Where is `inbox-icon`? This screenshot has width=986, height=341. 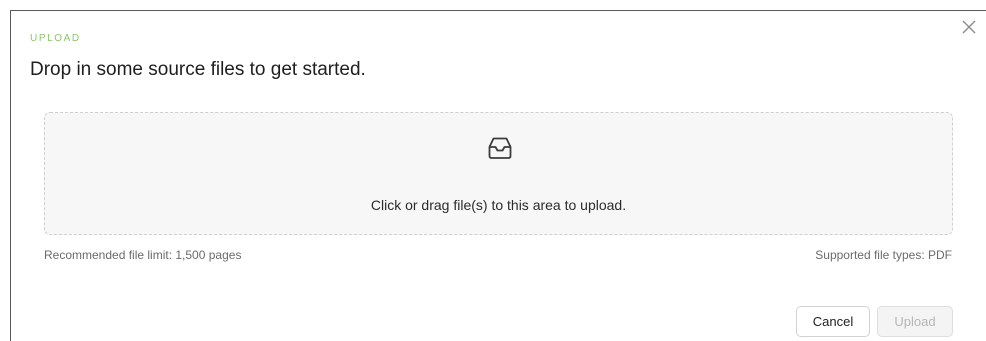
inbox-icon is located at coordinates (500, 148).